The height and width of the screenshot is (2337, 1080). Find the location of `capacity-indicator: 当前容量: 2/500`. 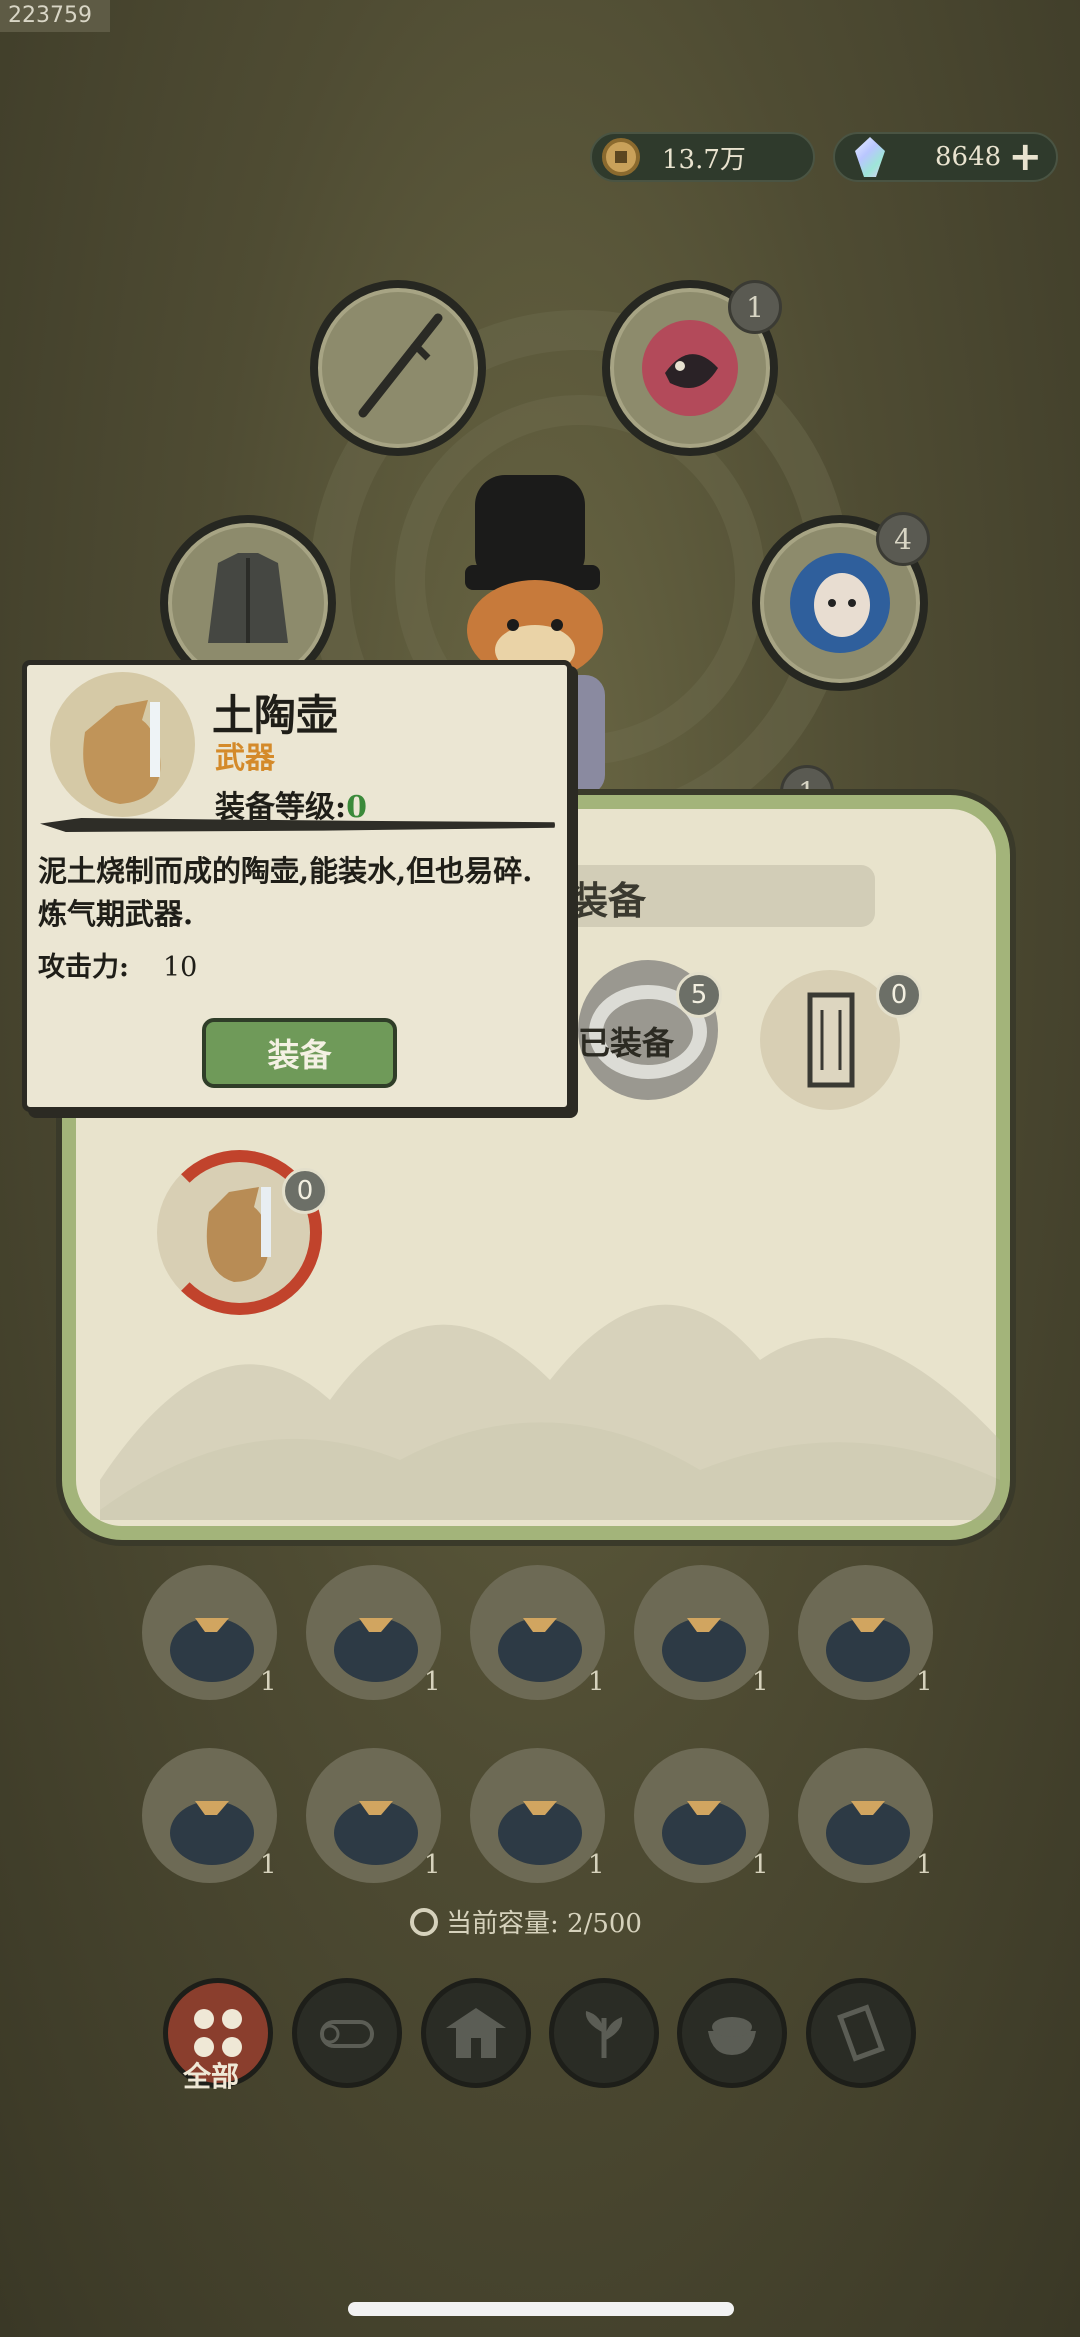

capacity-indicator: 当前容量: 2/500 is located at coordinates (526, 1921).